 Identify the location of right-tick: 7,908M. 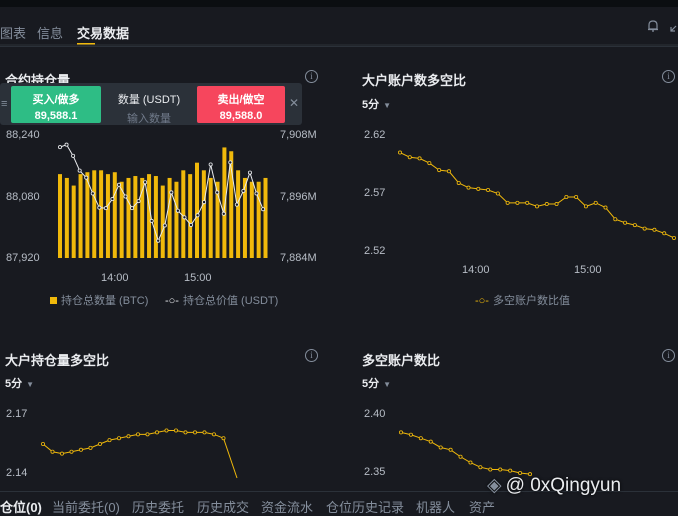
(298, 135).